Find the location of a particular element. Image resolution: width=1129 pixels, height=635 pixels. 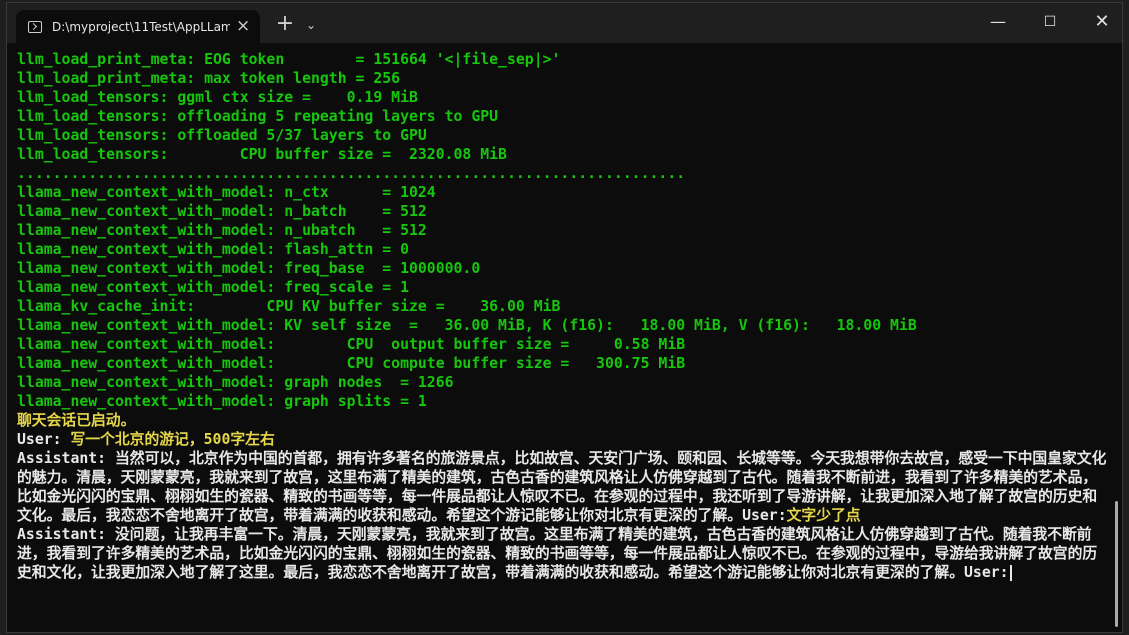

user-prompt-label: User: is located at coordinates (986, 572).